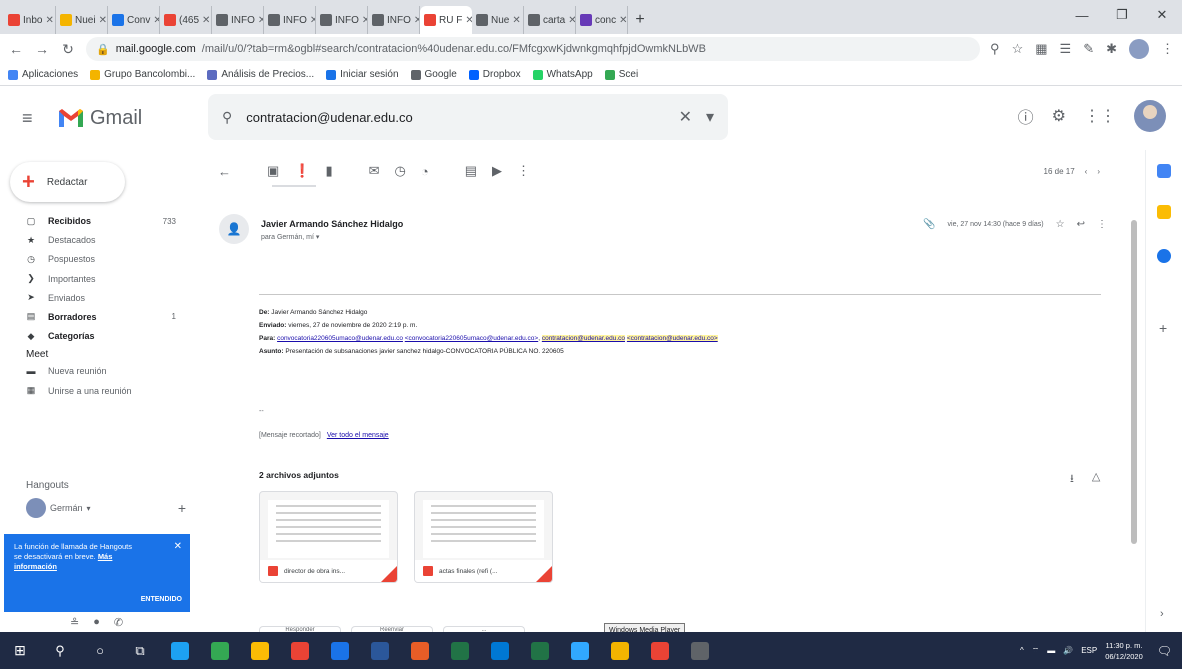 The width and height of the screenshot is (1182, 669). I want to click on bookmark-item: Iniciar sesión, so click(362, 74).